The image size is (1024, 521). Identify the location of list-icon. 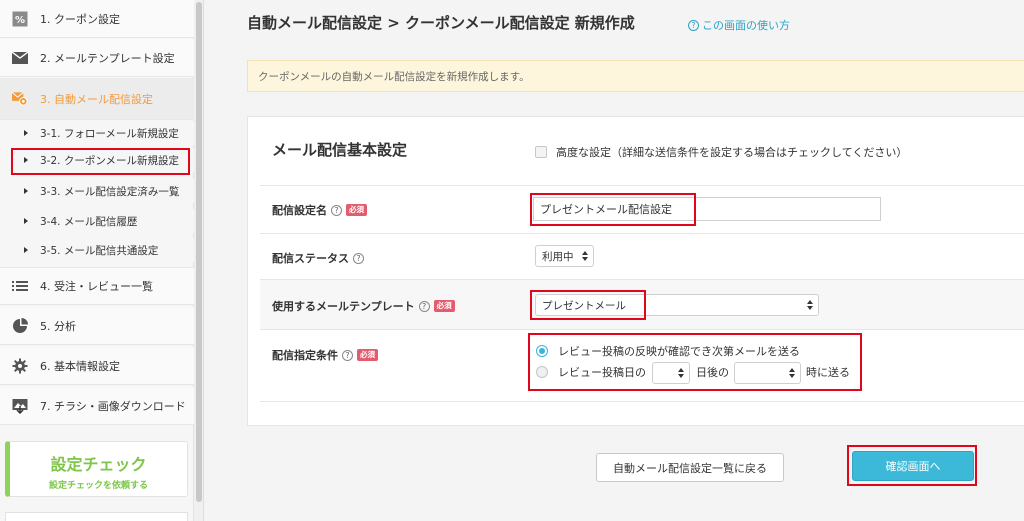
(20, 286).